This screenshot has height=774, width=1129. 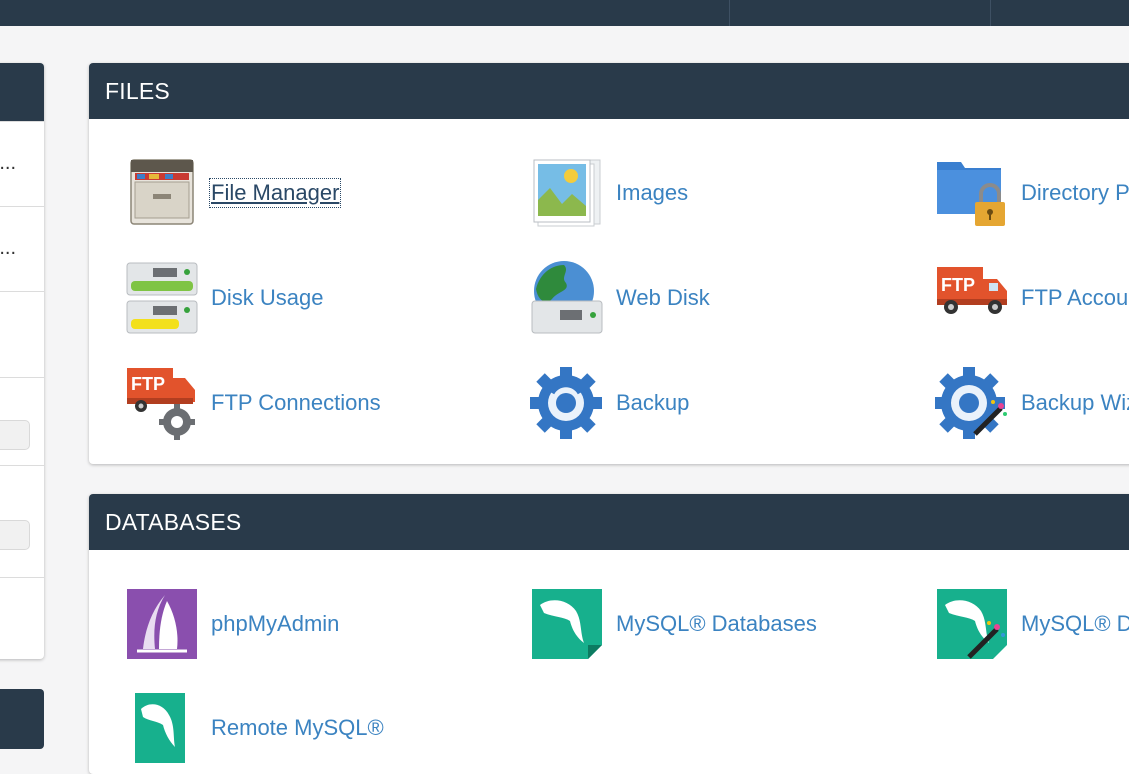 What do you see at coordinates (160, 728) in the screenshot?
I see `remote-mysql-icon` at bounding box center [160, 728].